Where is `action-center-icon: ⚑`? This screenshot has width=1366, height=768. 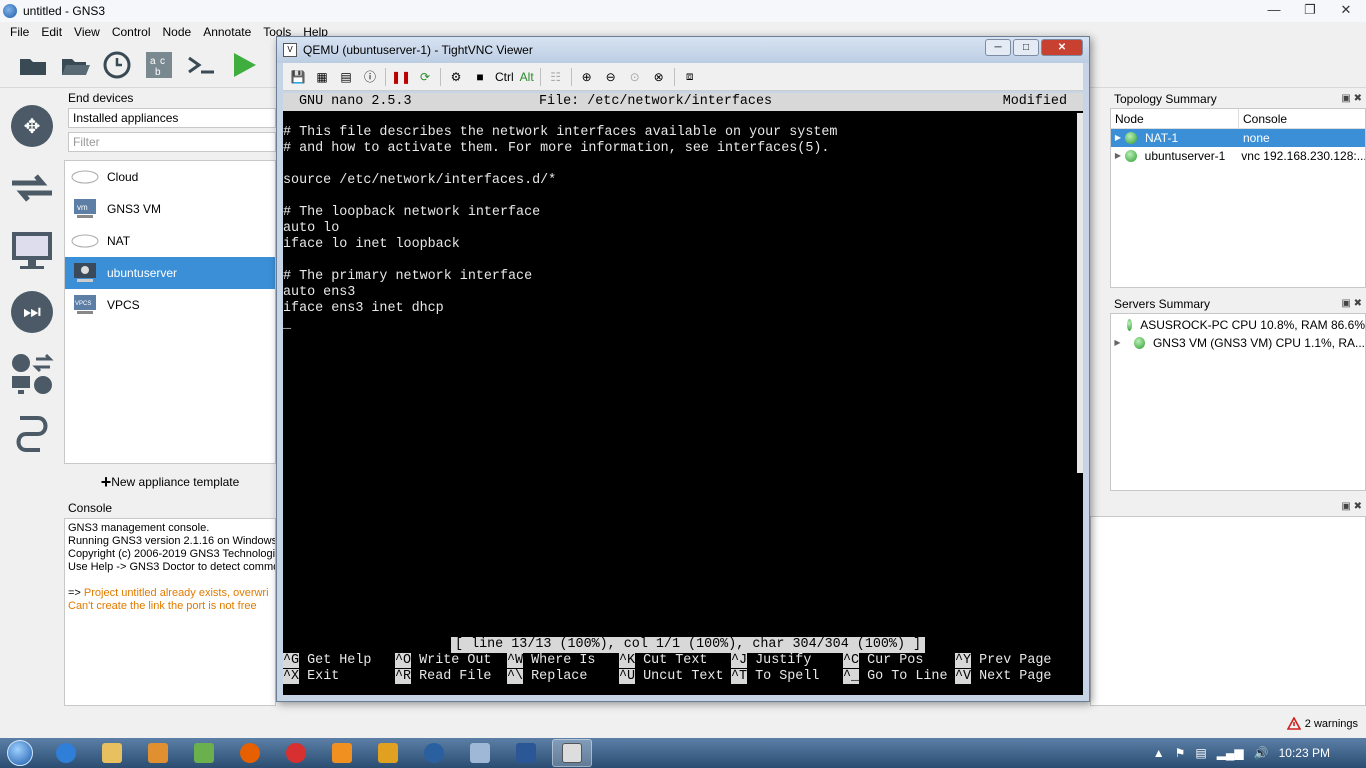
action-center-icon: ⚑ is located at coordinates (1180, 753).